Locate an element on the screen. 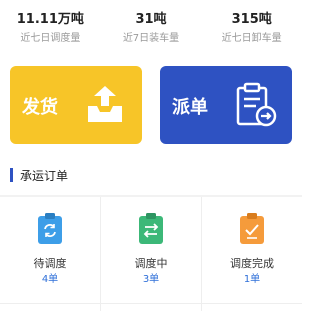 The image size is (320, 311). status-pending-dispatch: 待调度 4单 is located at coordinates (50, 254).